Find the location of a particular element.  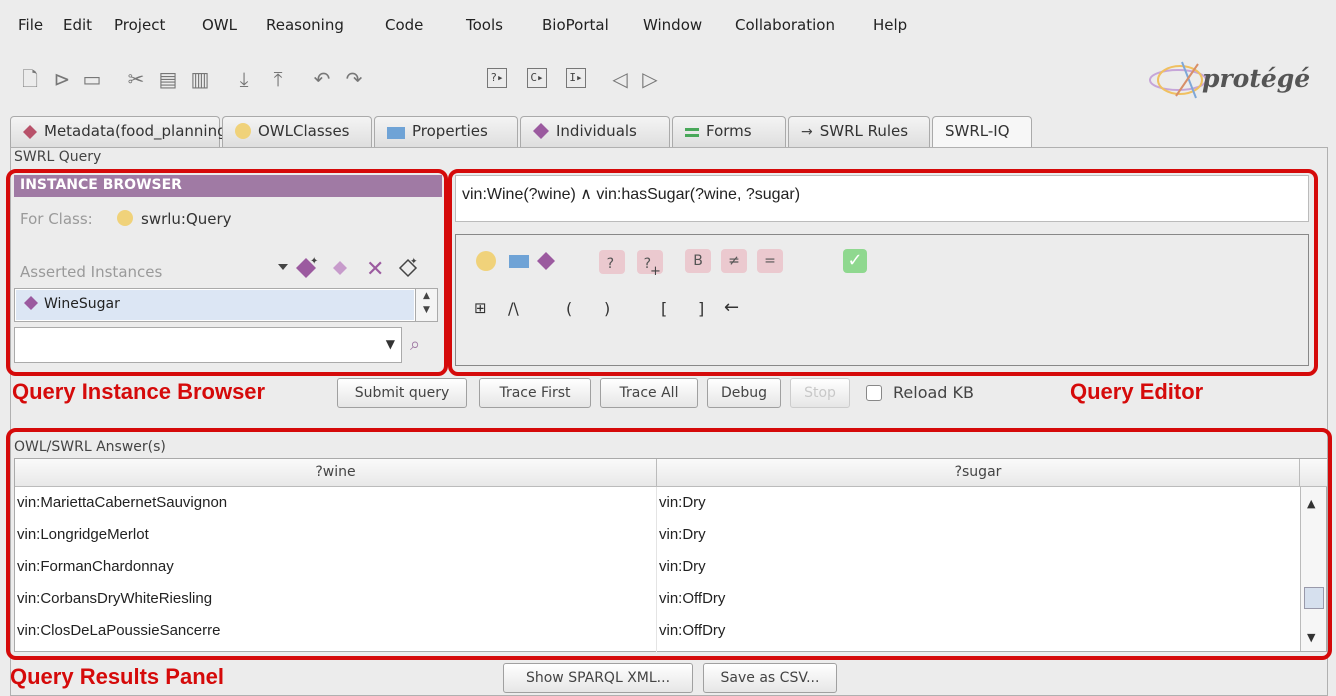

menu-code: Code is located at coordinates (404, 25).